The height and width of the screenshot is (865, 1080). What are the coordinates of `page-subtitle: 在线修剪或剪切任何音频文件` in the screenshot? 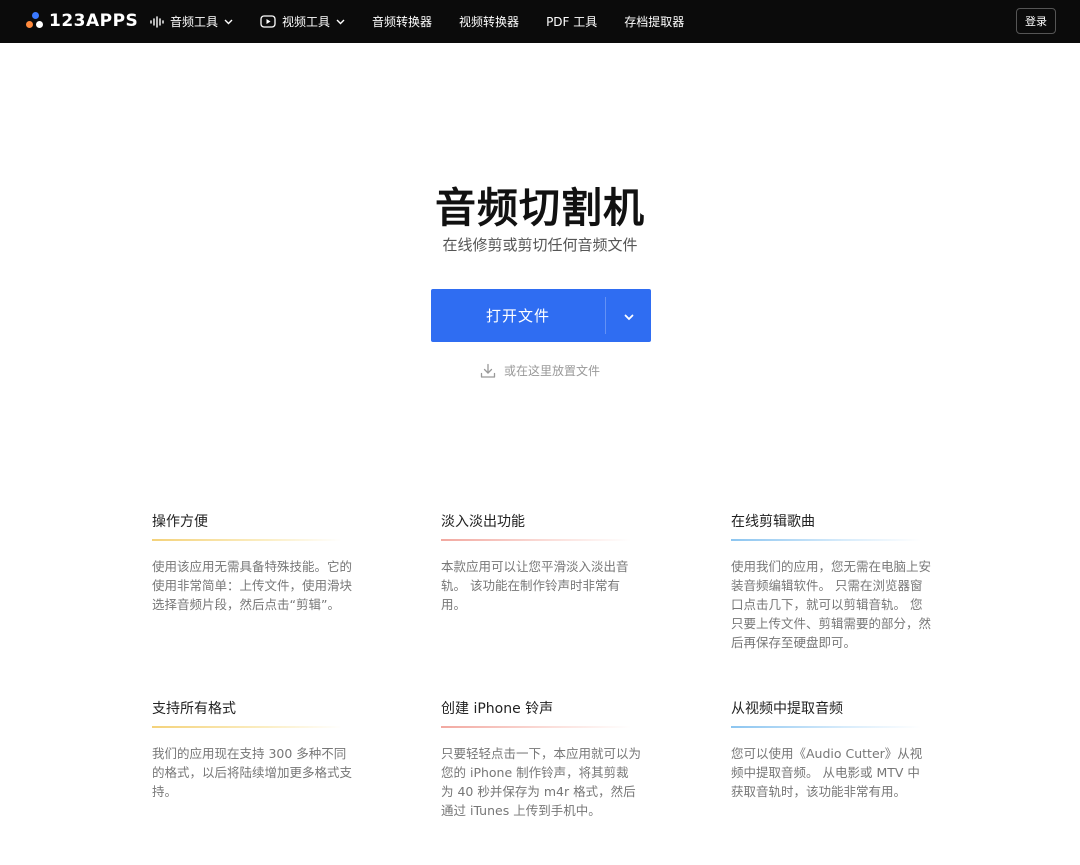 It's located at (540, 245).